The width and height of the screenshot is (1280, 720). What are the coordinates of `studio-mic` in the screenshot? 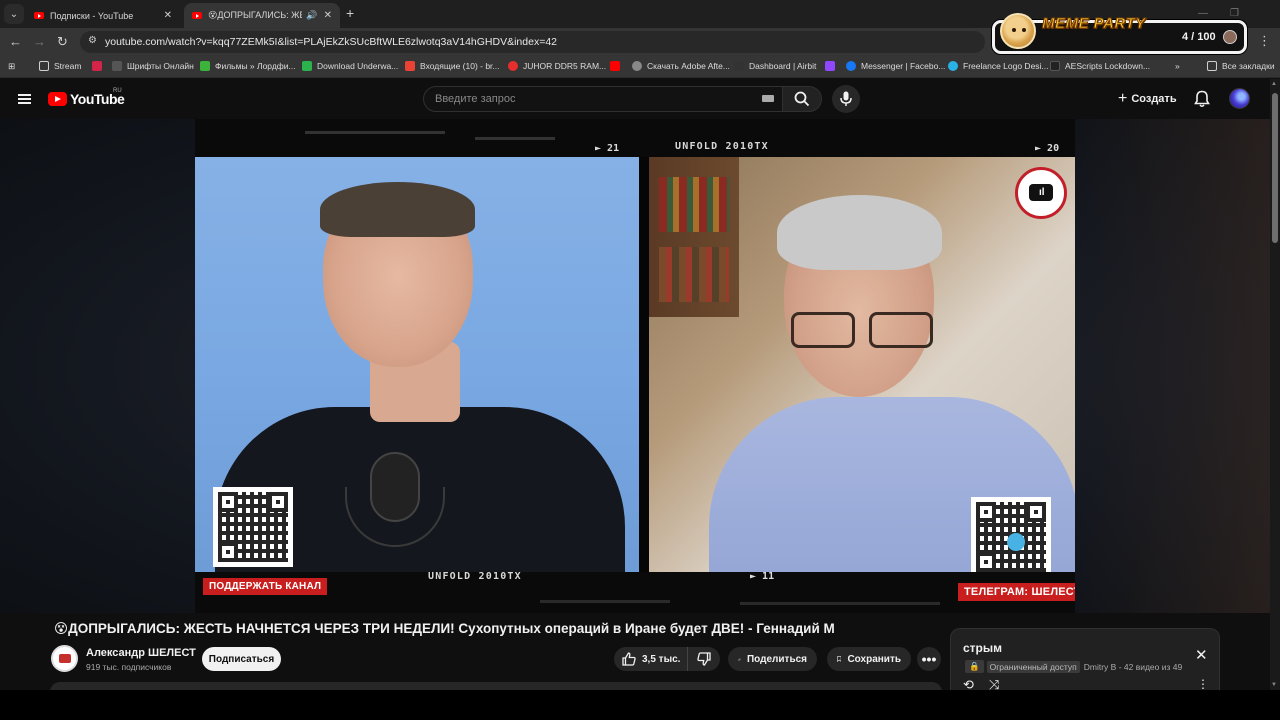 It's located at (395, 487).